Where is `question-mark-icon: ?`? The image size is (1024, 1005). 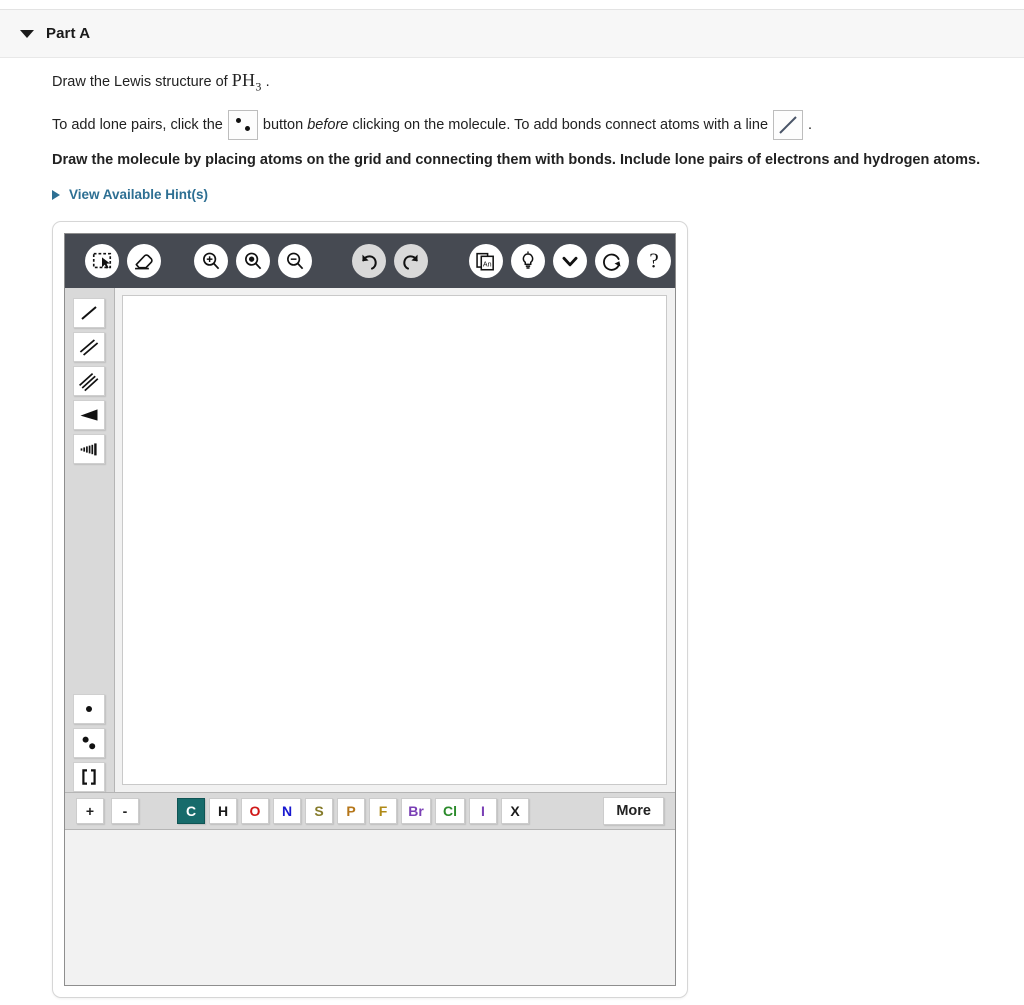 question-mark-icon: ? is located at coordinates (653, 261).